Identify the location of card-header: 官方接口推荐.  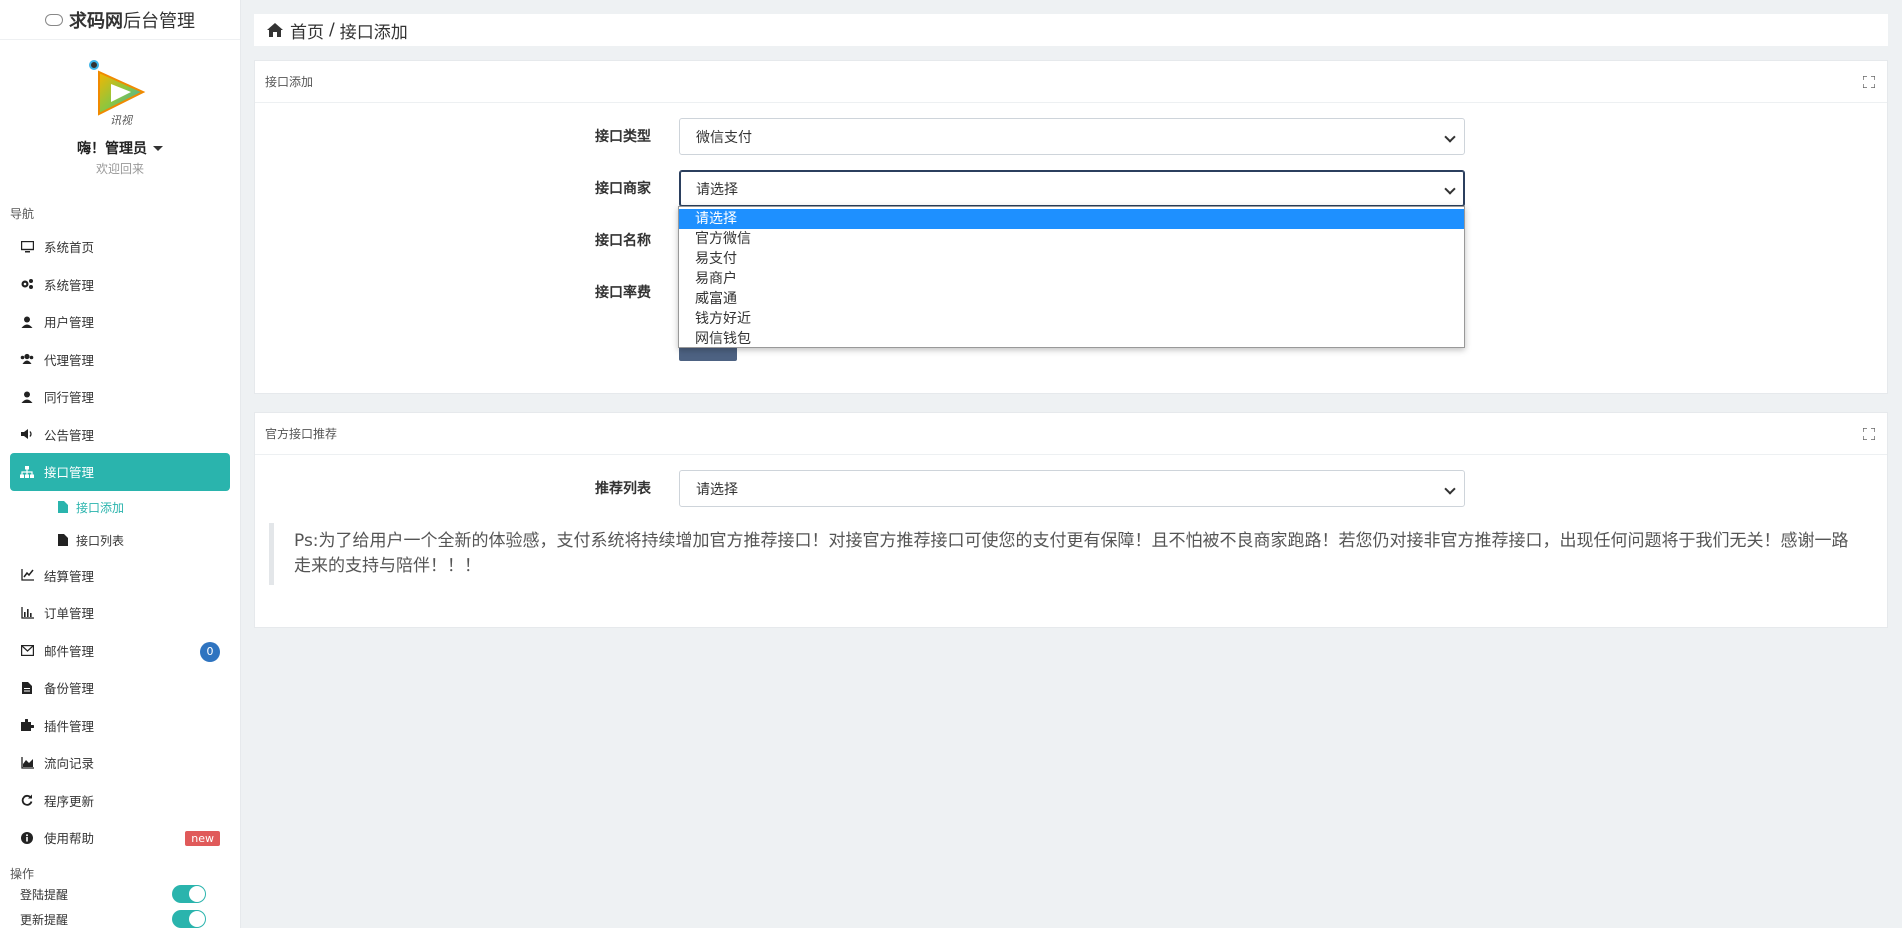
(1071, 434).